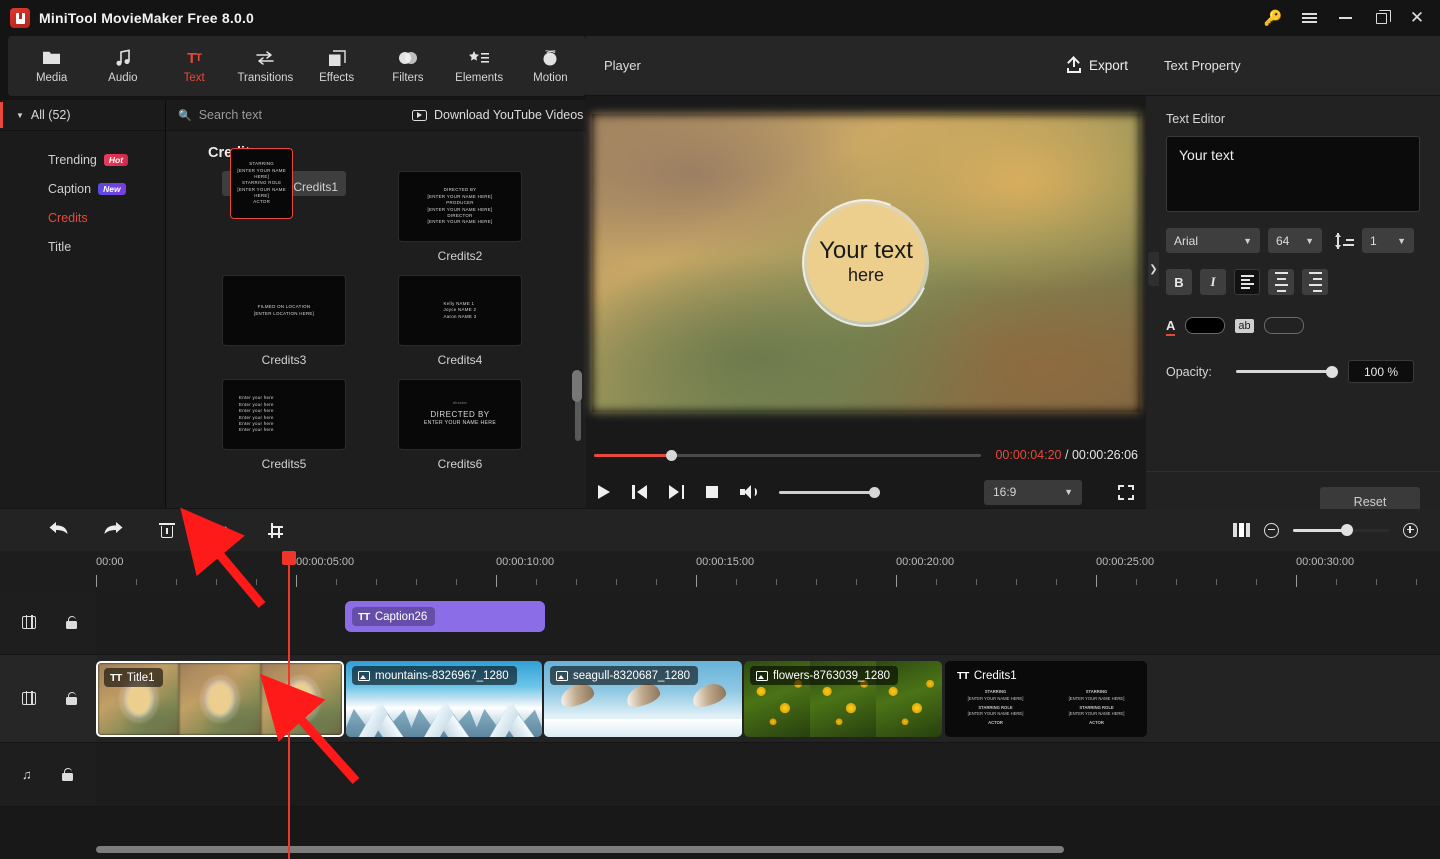 Image resolution: width=1440 pixels, height=859 pixels. What do you see at coordinates (1281, 282) in the screenshot?
I see `align-center-button` at bounding box center [1281, 282].